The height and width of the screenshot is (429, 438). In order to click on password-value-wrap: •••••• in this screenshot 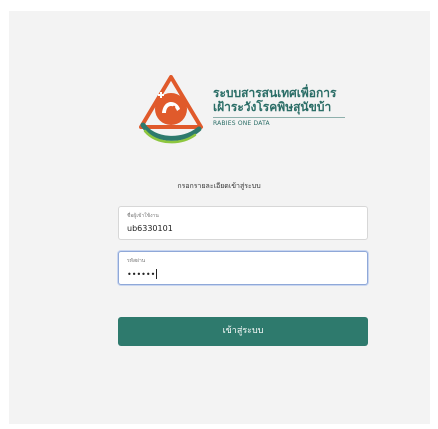, I will do `click(142, 274)`.